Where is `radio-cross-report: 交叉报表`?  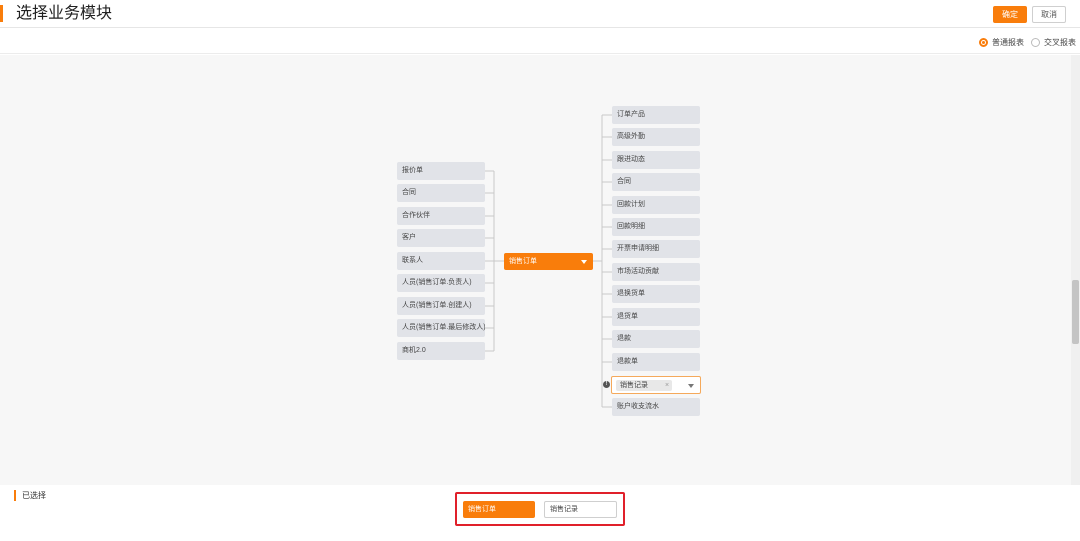 radio-cross-report: 交叉报表 is located at coordinates (1053, 42).